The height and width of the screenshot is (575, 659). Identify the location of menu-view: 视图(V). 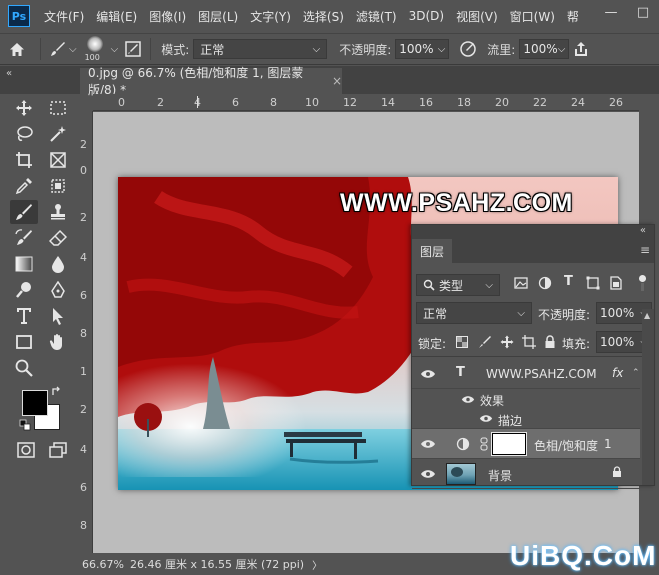
(477, 16).